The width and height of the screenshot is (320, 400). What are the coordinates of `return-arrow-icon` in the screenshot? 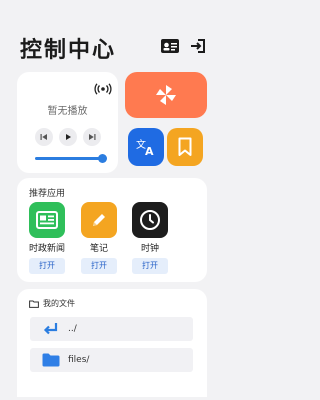 It's located at (51, 329).